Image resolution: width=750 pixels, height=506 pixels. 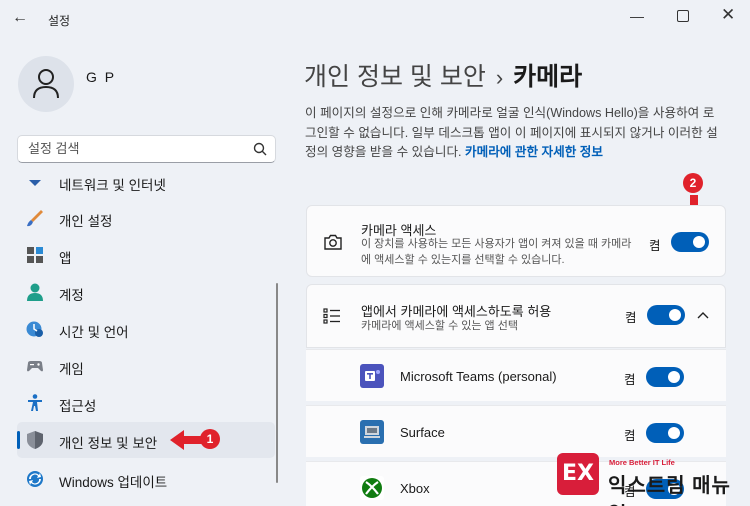 What do you see at coordinates (34, 329) in the screenshot?
I see `time-language-icon` at bounding box center [34, 329].